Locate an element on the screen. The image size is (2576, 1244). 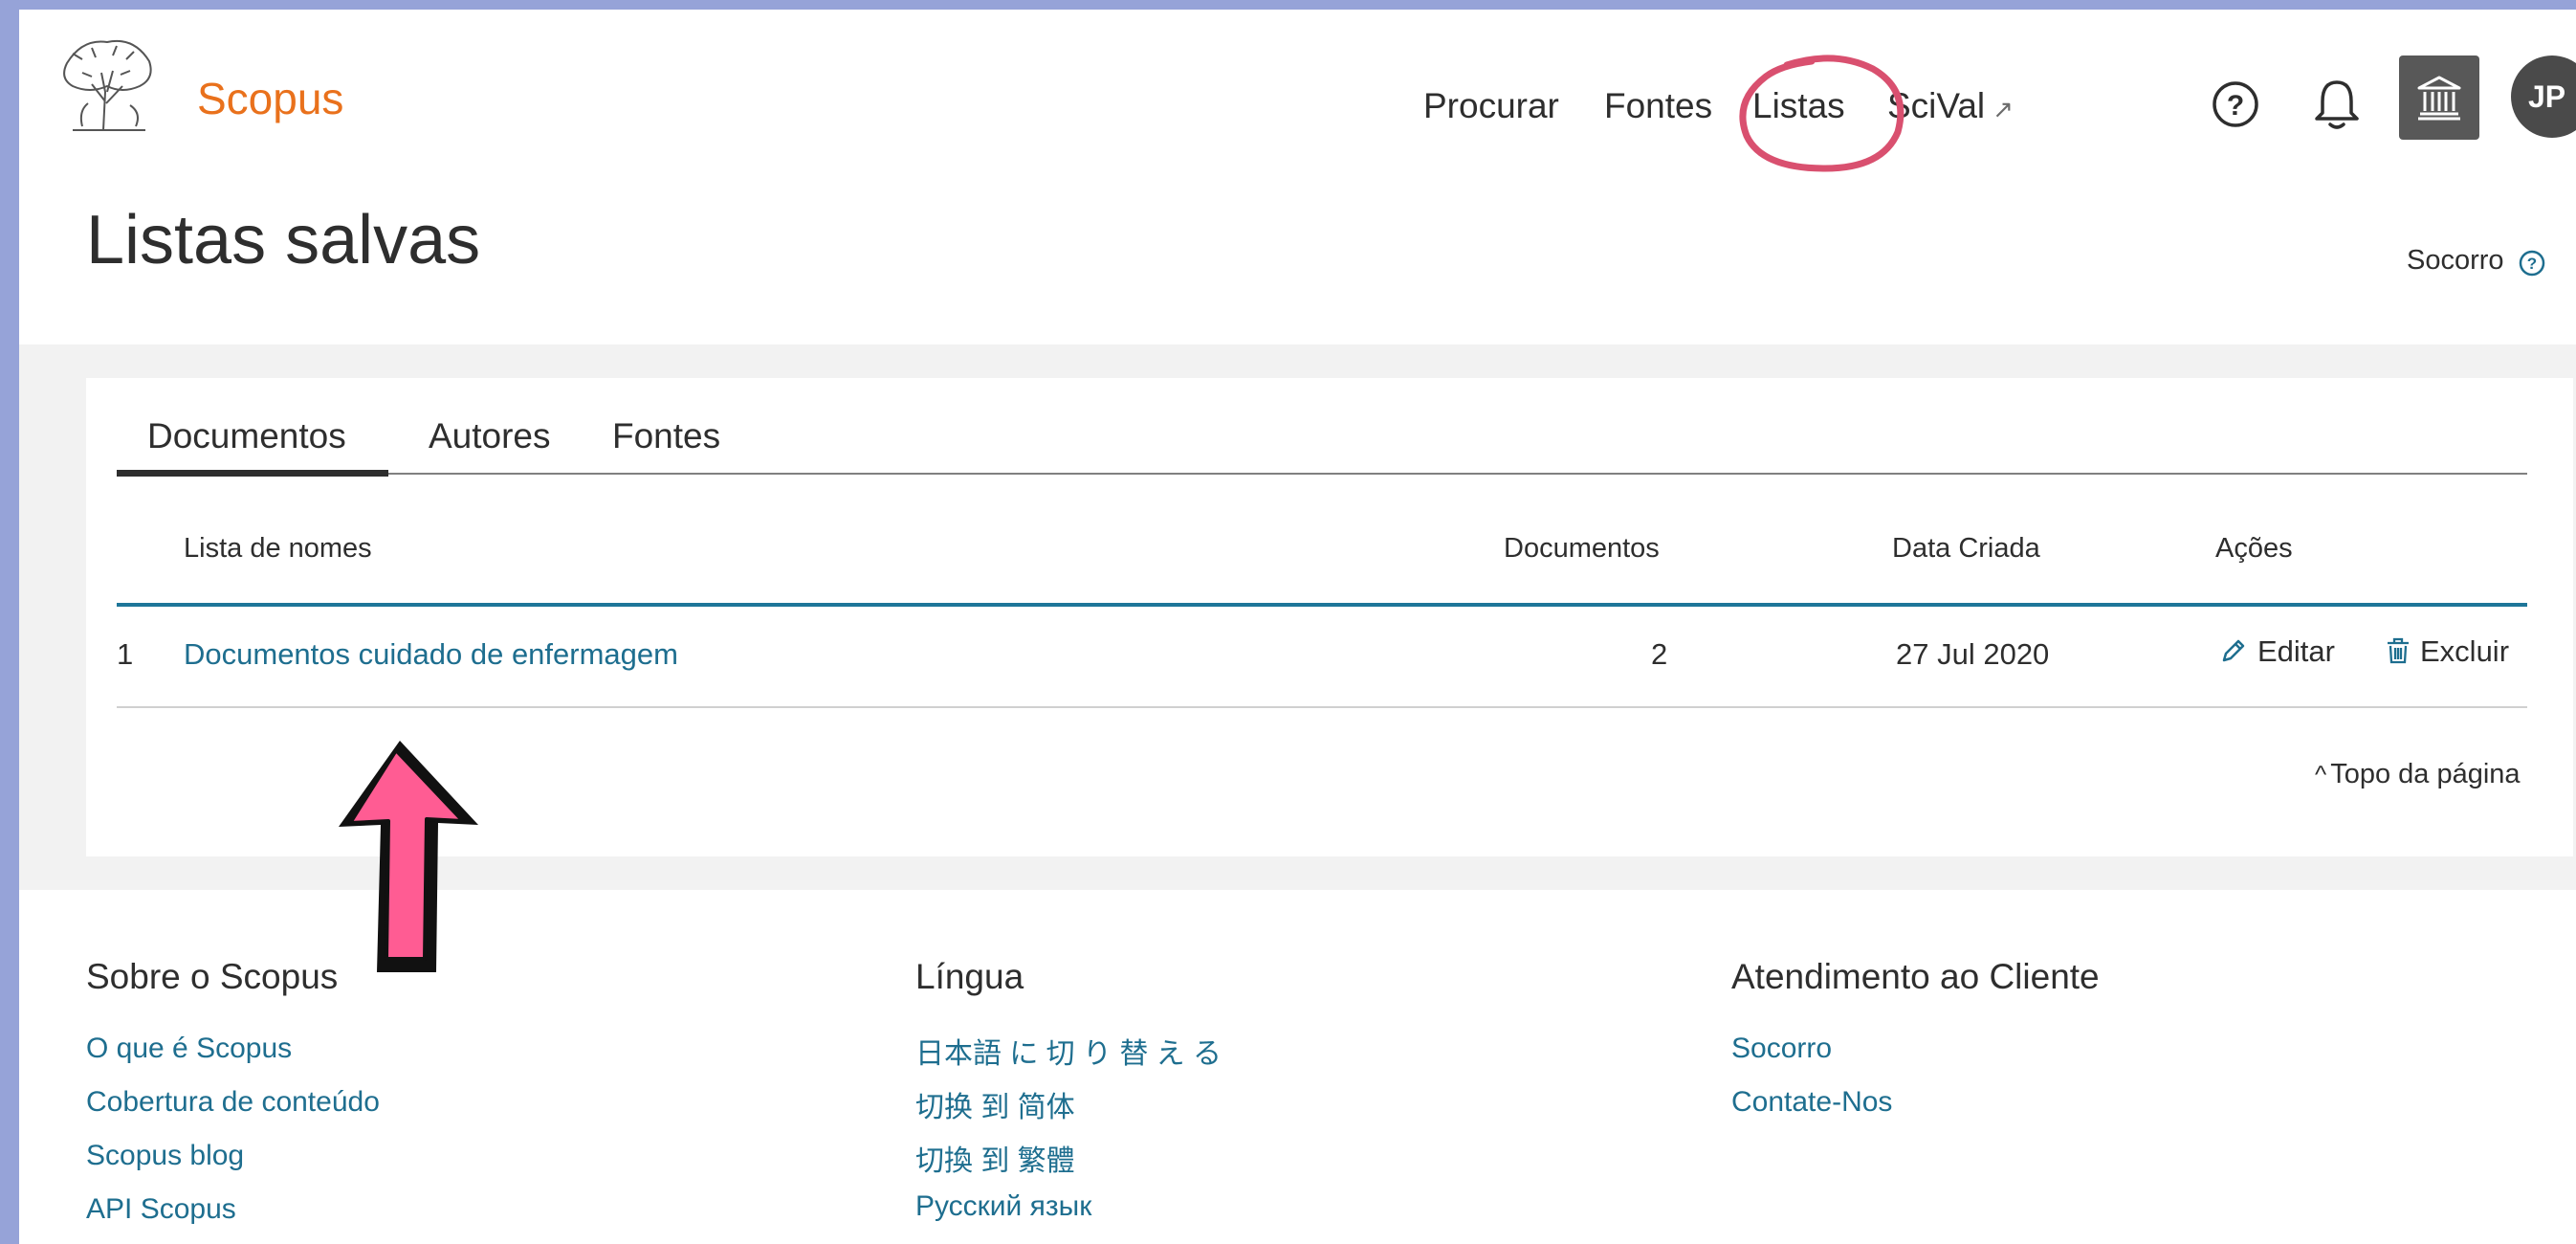
external-link-icon: ↗ is located at coordinates (2004, 109).